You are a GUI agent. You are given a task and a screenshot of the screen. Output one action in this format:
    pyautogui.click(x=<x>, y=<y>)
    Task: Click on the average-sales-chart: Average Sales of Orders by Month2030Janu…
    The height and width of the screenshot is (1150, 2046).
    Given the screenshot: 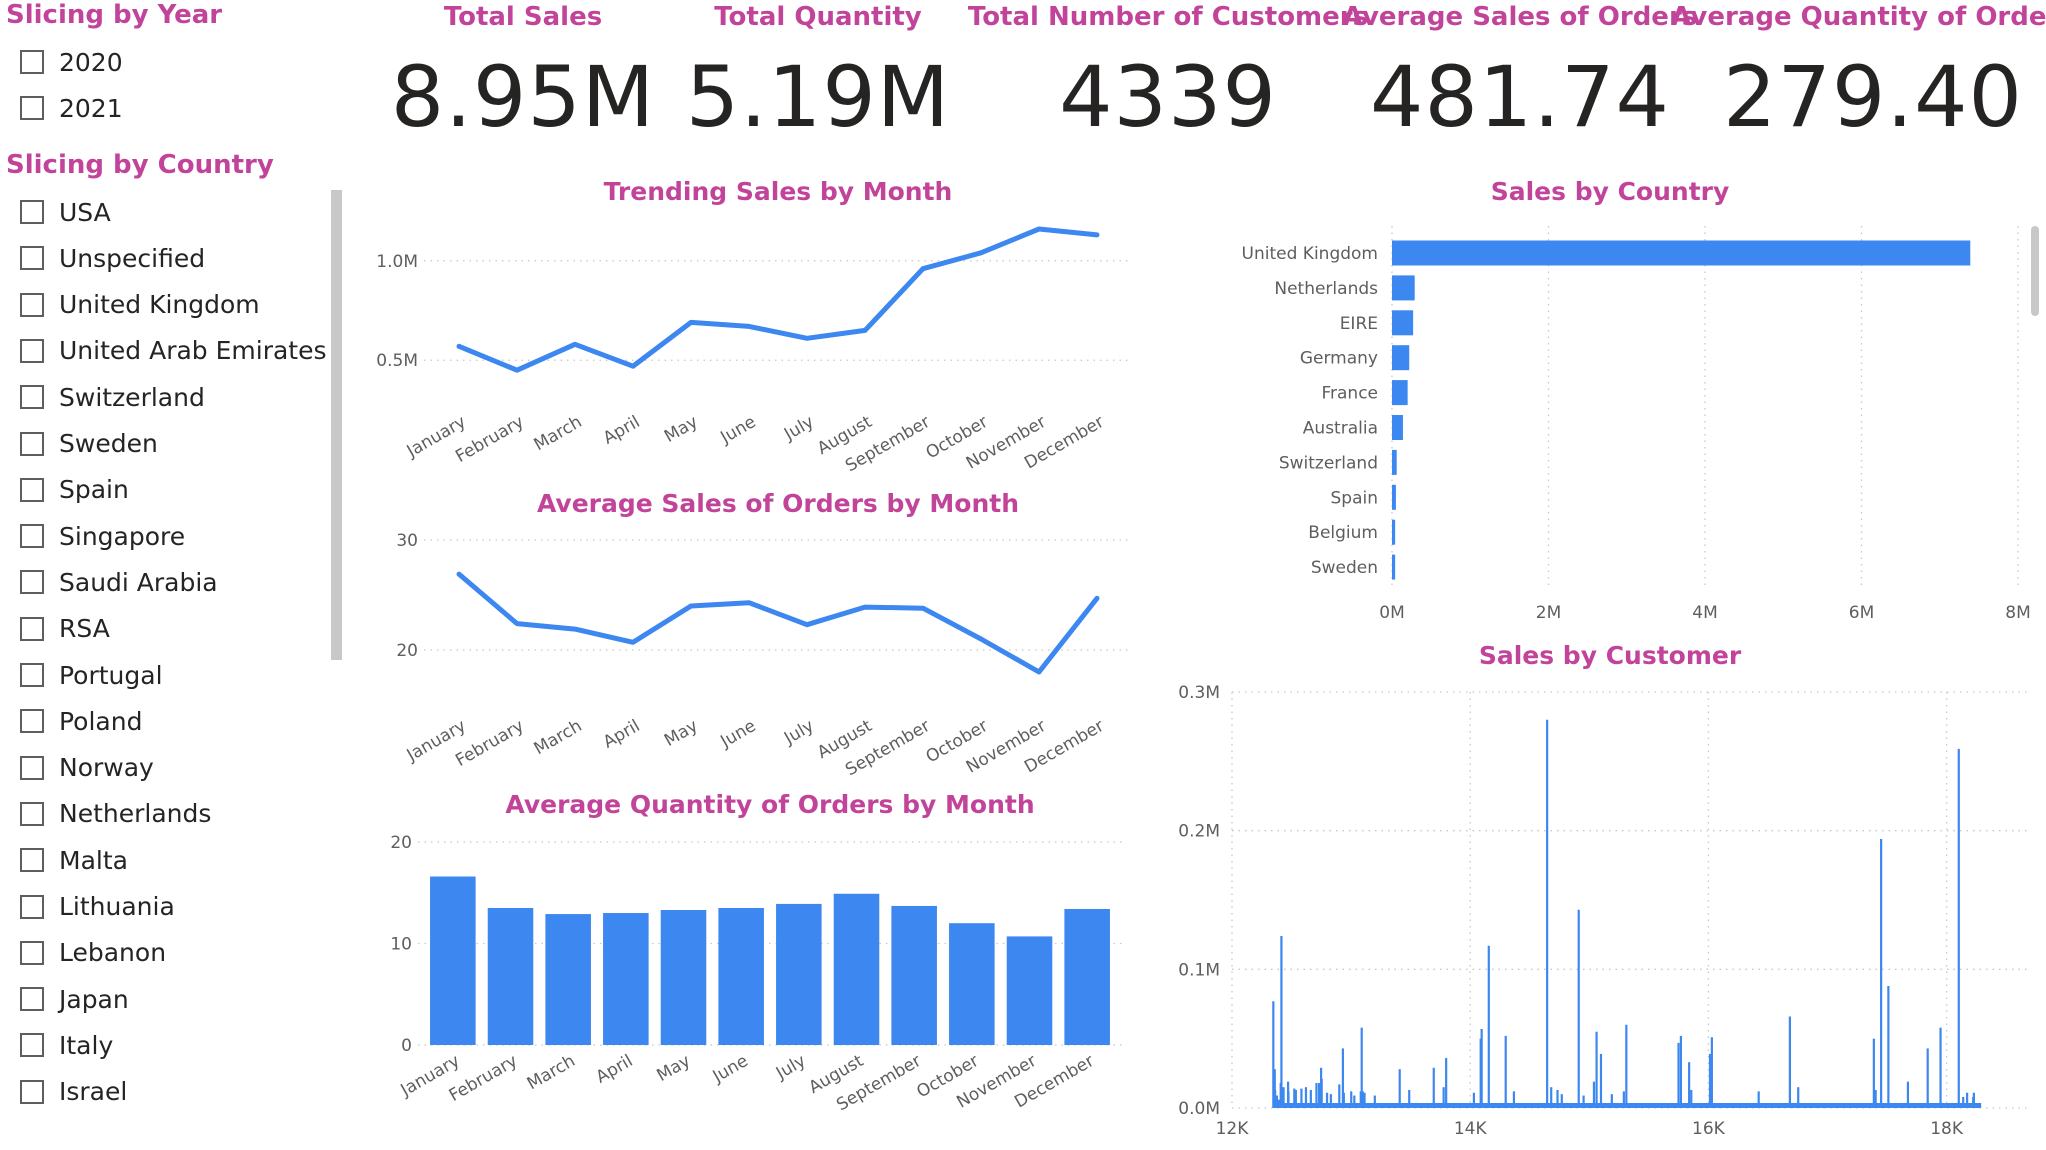 What is the action you would take?
    pyautogui.click(x=764, y=634)
    